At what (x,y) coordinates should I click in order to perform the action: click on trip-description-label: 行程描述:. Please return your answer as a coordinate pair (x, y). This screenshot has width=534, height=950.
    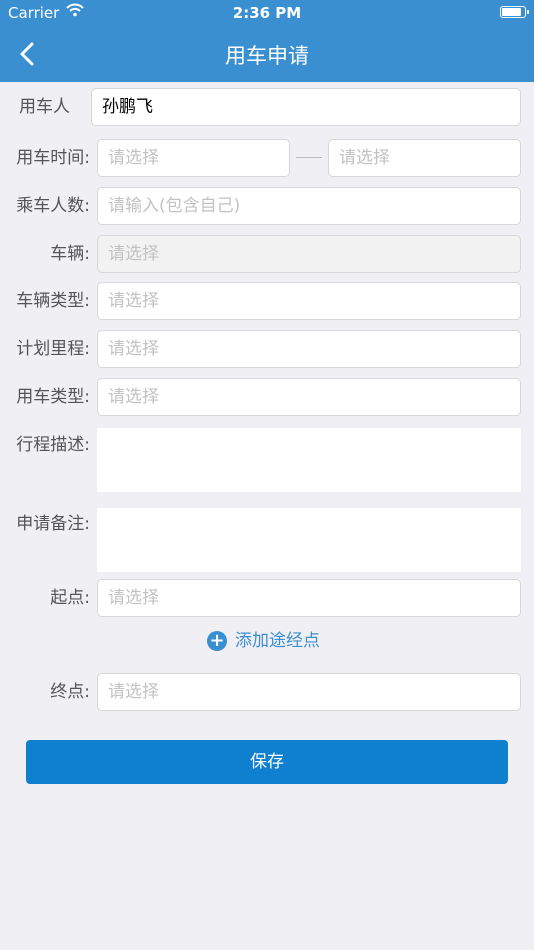
    Looking at the image, I should click on (53, 445).